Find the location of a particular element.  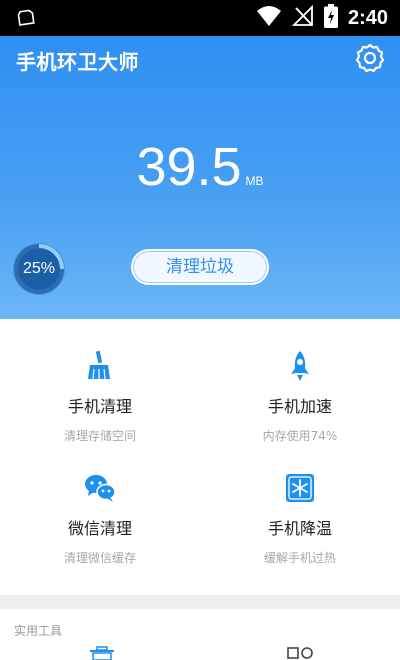

feature-title: 手机清理 is located at coordinates (99, 406).